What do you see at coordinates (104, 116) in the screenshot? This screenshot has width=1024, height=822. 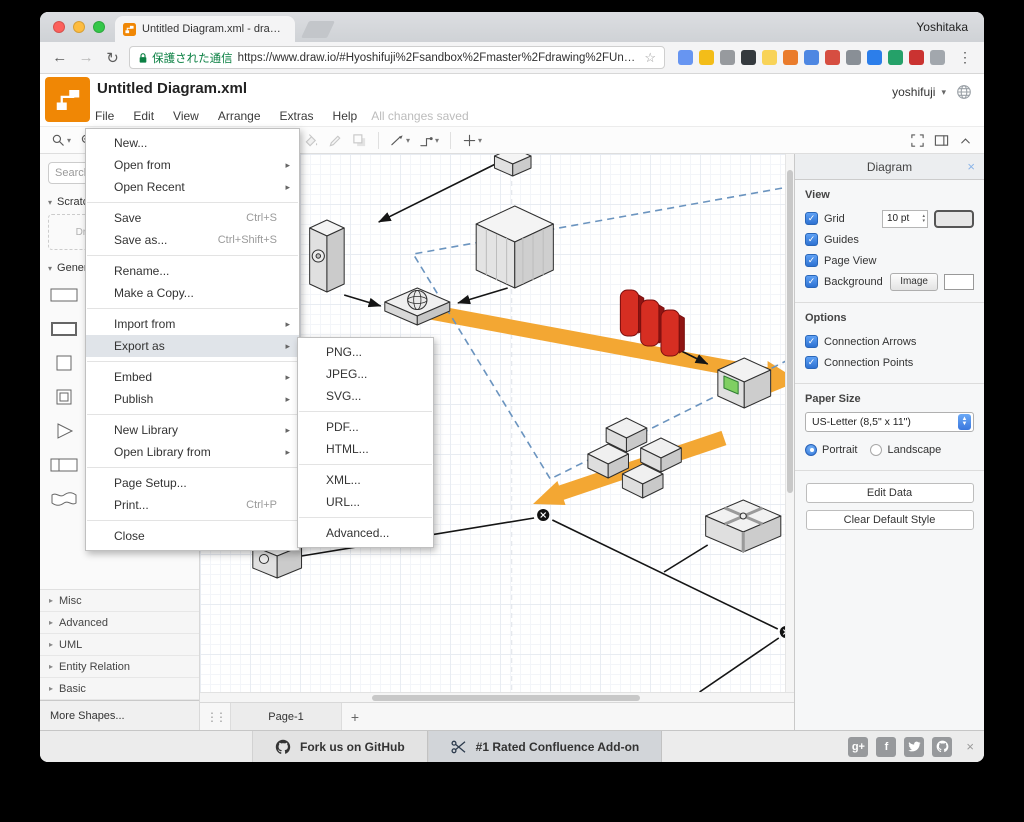 I see `menu-file: File` at bounding box center [104, 116].